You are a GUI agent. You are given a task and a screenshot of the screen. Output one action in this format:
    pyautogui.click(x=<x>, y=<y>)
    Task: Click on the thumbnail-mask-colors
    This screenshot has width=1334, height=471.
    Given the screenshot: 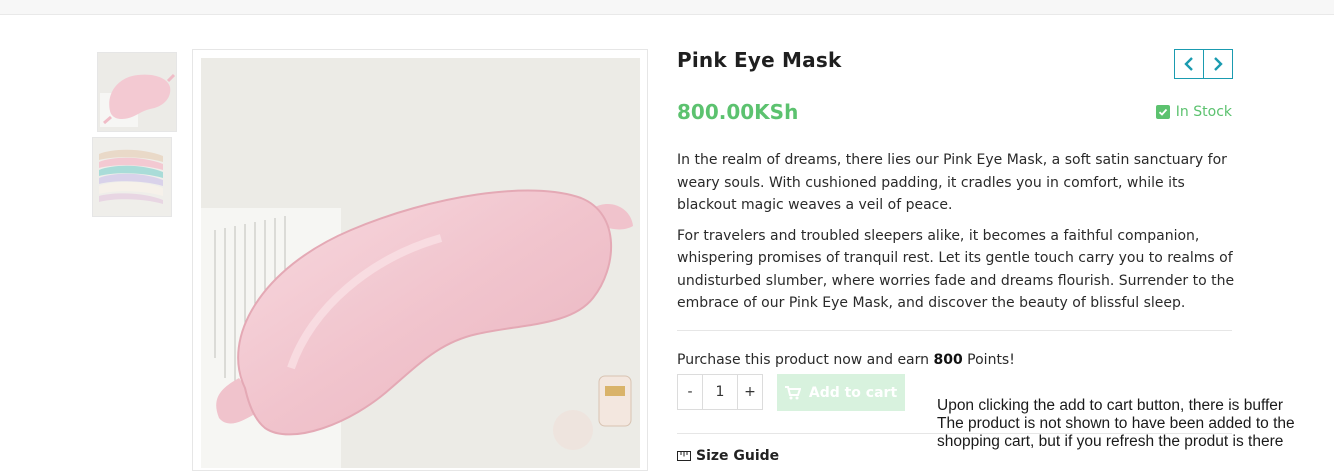 What is the action you would take?
    pyautogui.click(x=132, y=177)
    